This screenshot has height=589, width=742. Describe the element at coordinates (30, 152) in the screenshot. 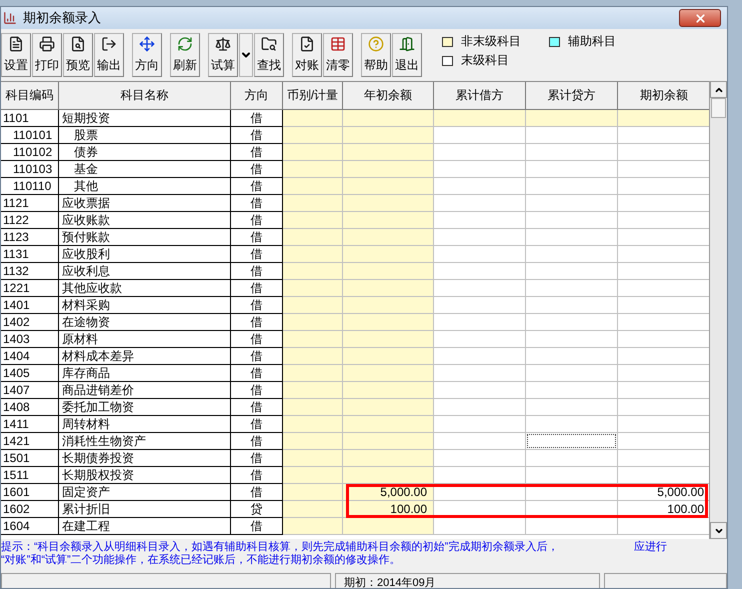

I see `table-cell: 110102` at that location.